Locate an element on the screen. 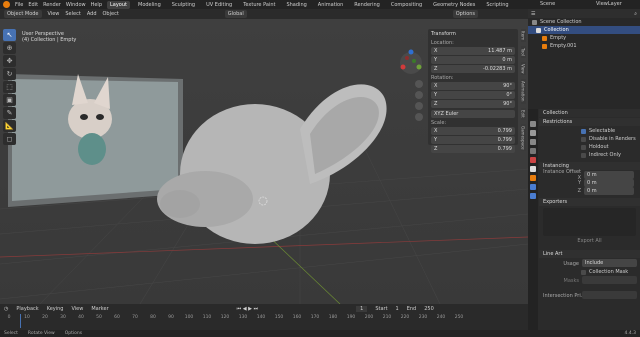 This screenshot has width=640, height=337. render-properties-icon is located at coordinates (533, 133).